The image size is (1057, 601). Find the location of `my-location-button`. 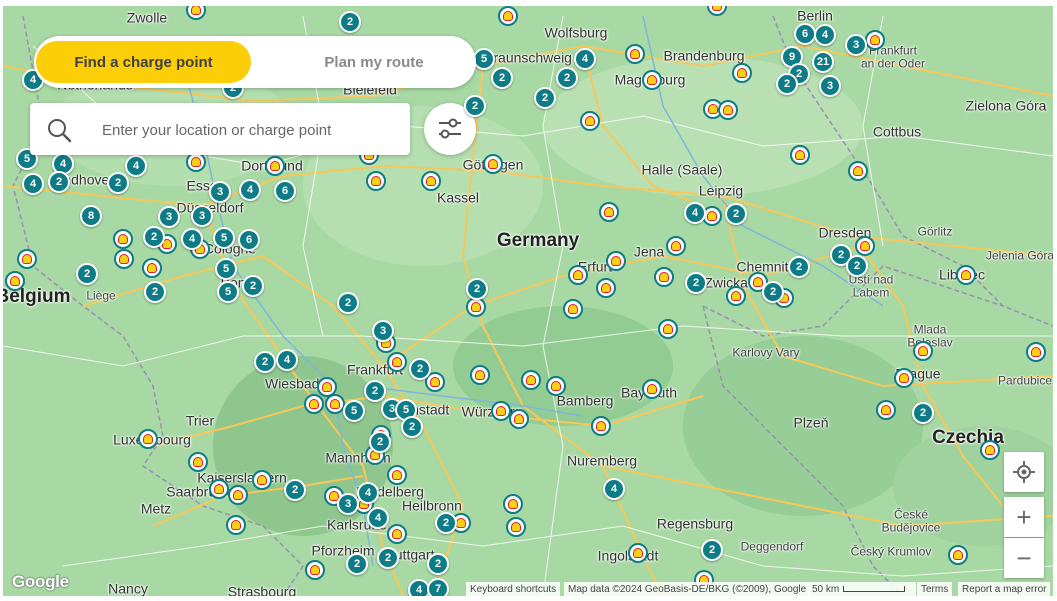

my-location-button is located at coordinates (1024, 472).